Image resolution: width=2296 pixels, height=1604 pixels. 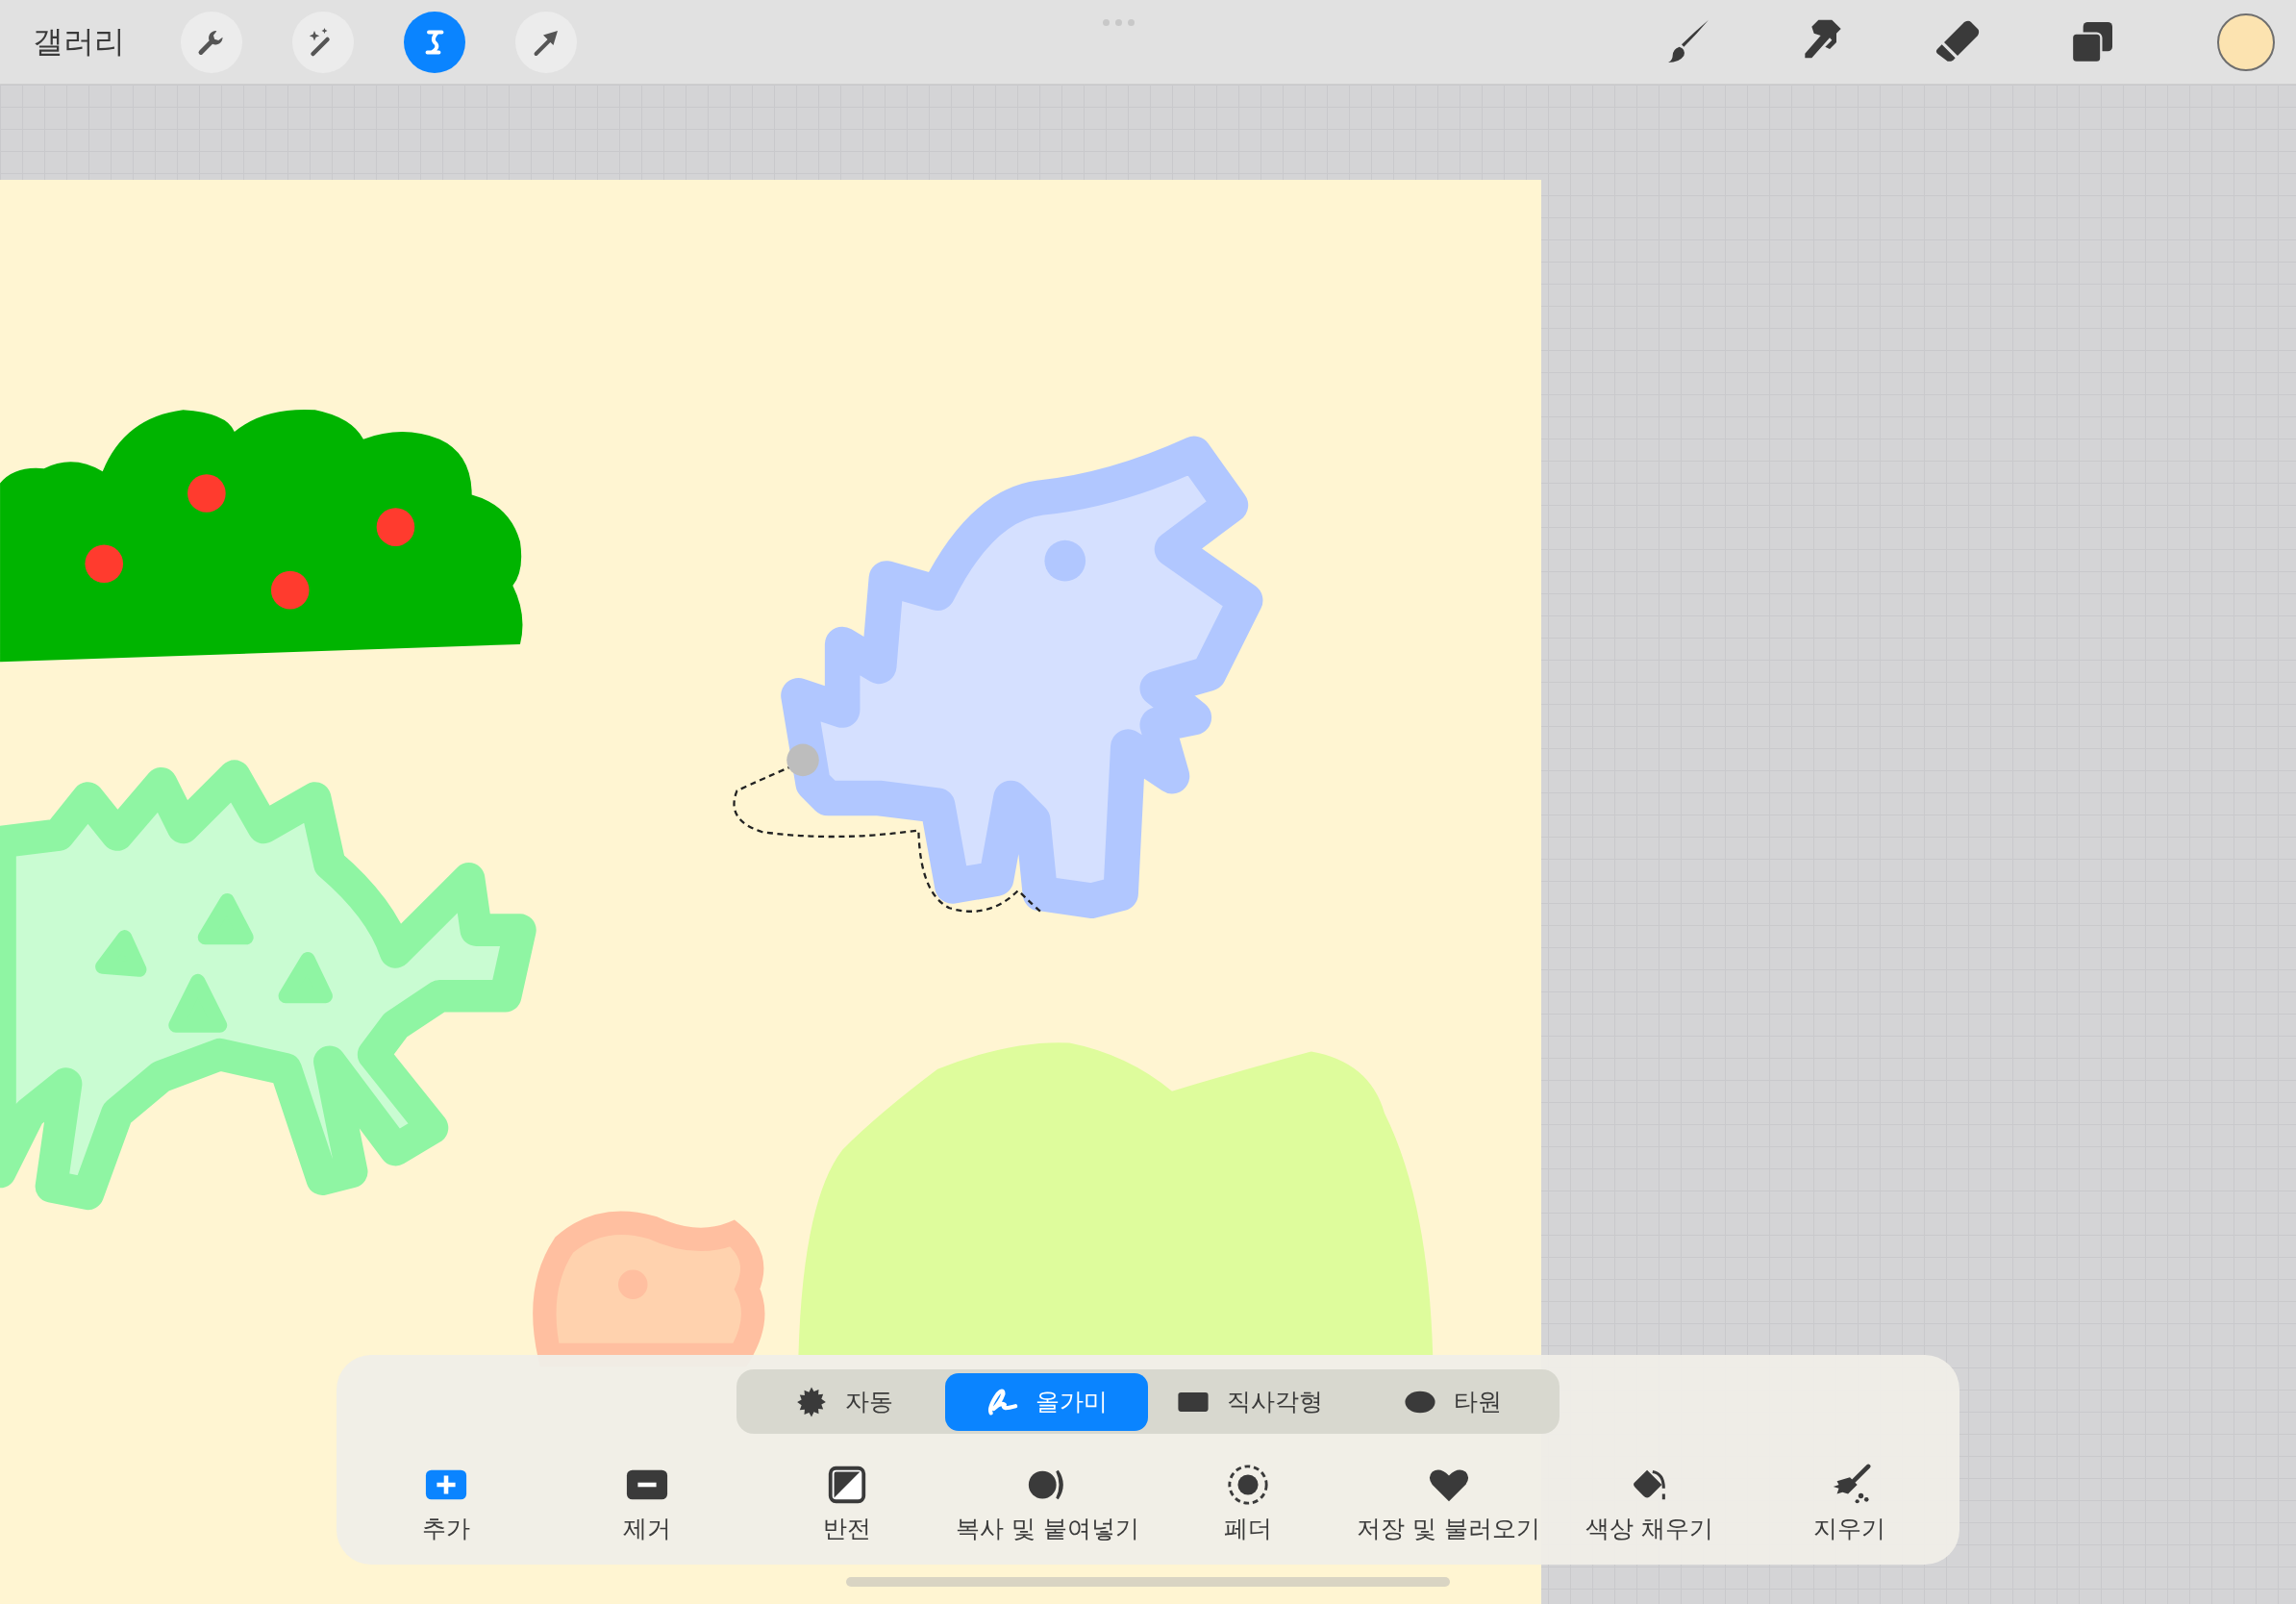 I want to click on plus-action-button: 추가, so click(x=446, y=1503).